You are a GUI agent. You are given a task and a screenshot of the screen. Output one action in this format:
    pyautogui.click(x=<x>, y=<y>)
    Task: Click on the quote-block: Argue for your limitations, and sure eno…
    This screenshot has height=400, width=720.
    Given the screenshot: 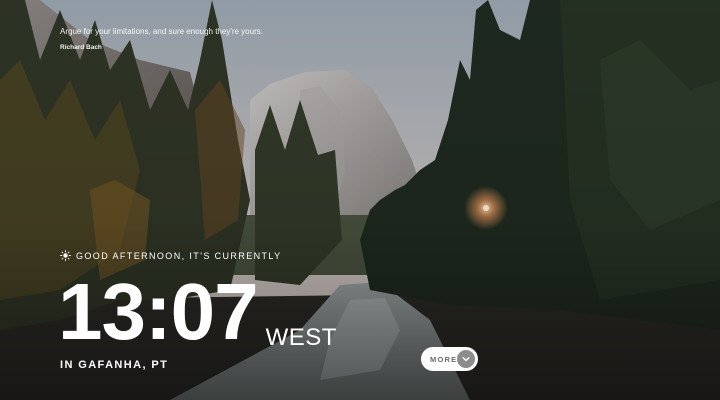 What is the action you would take?
    pyautogui.click(x=210, y=38)
    